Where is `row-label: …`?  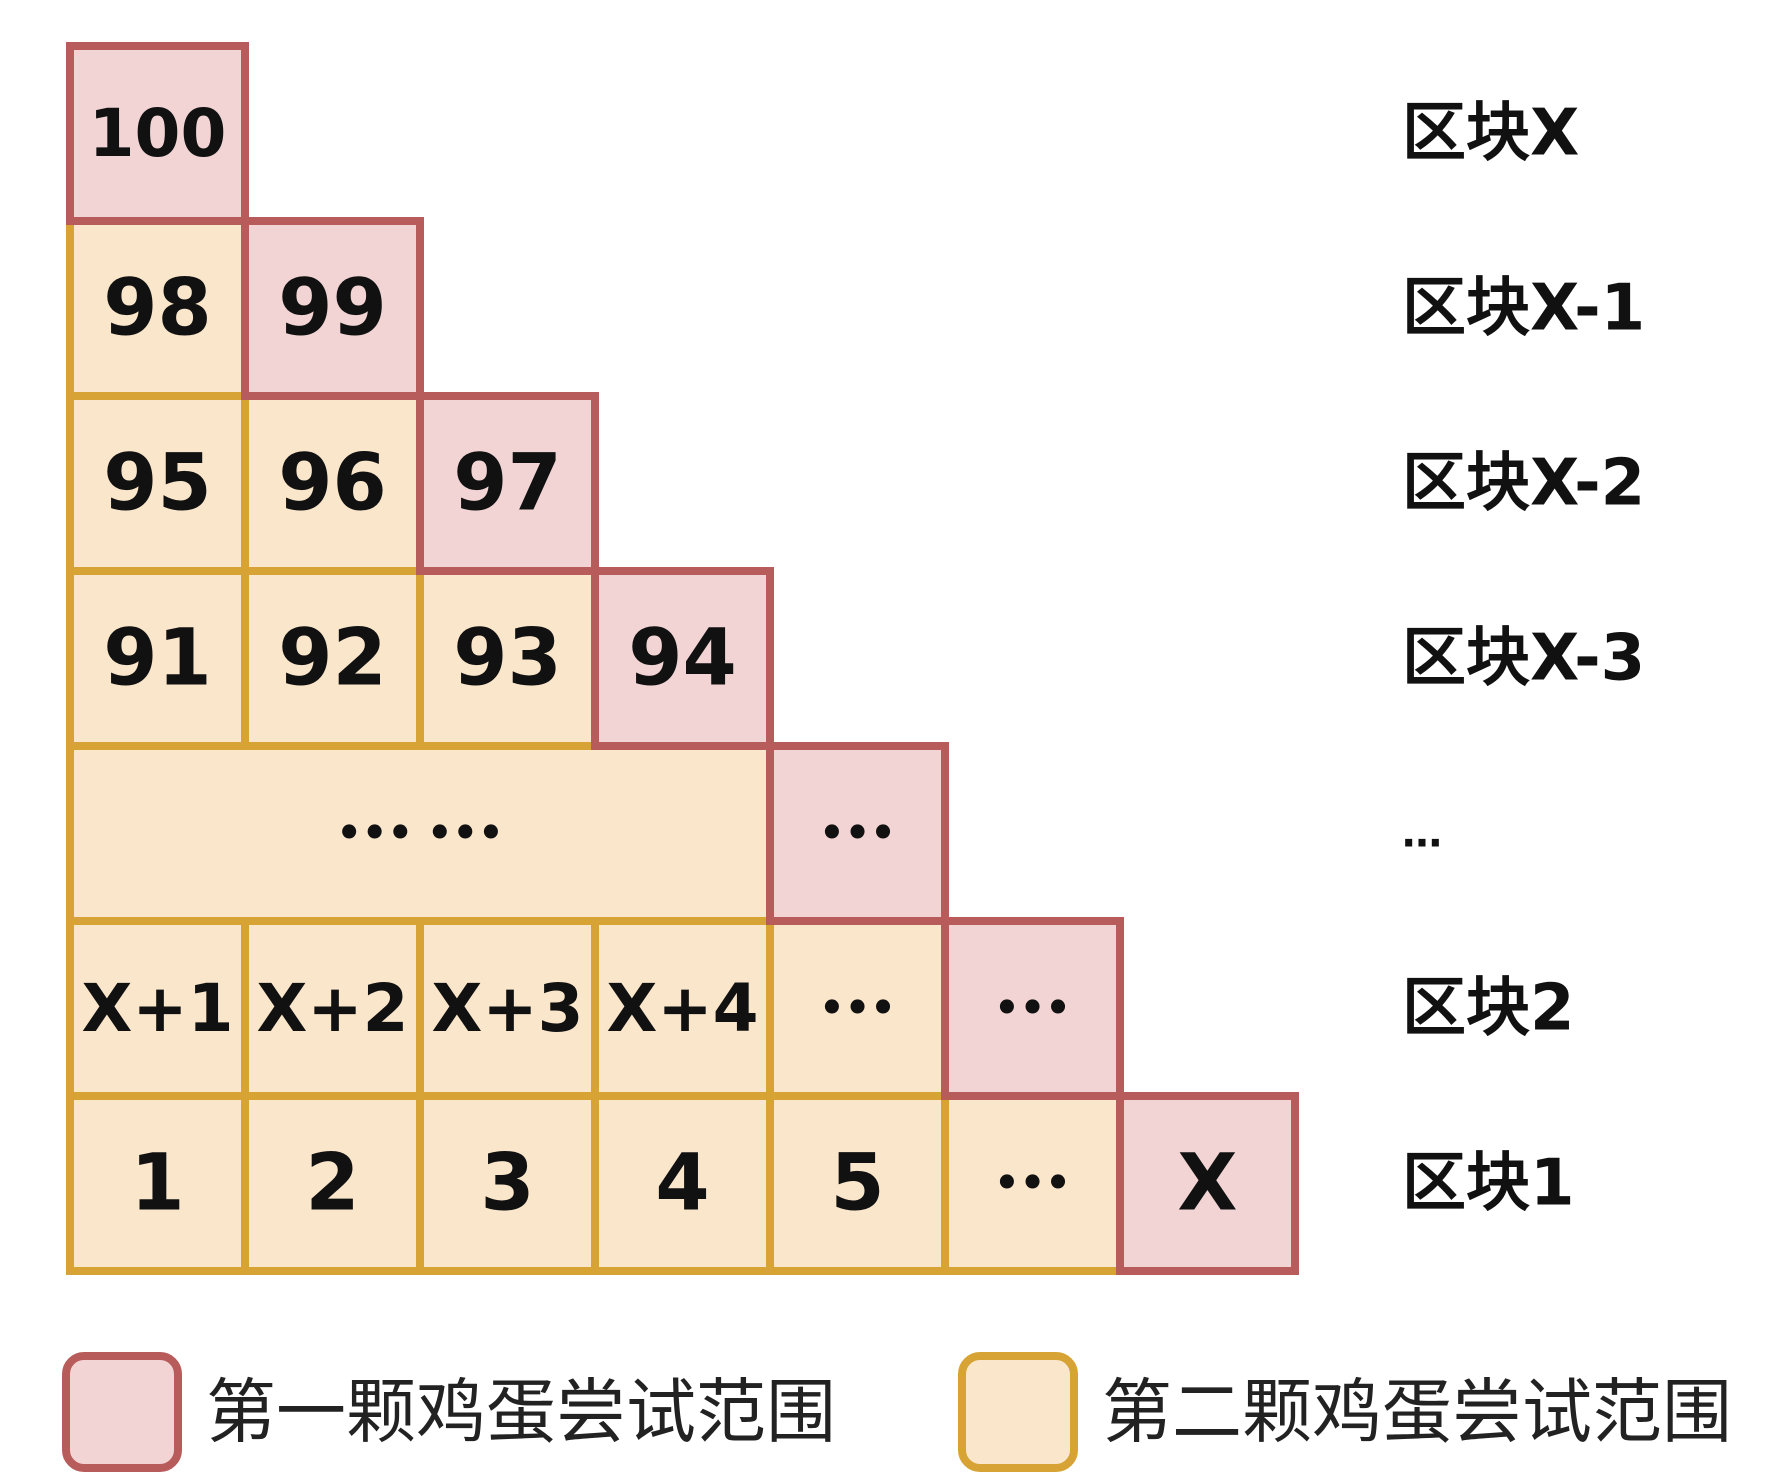
row-label: … is located at coordinates (1422, 834).